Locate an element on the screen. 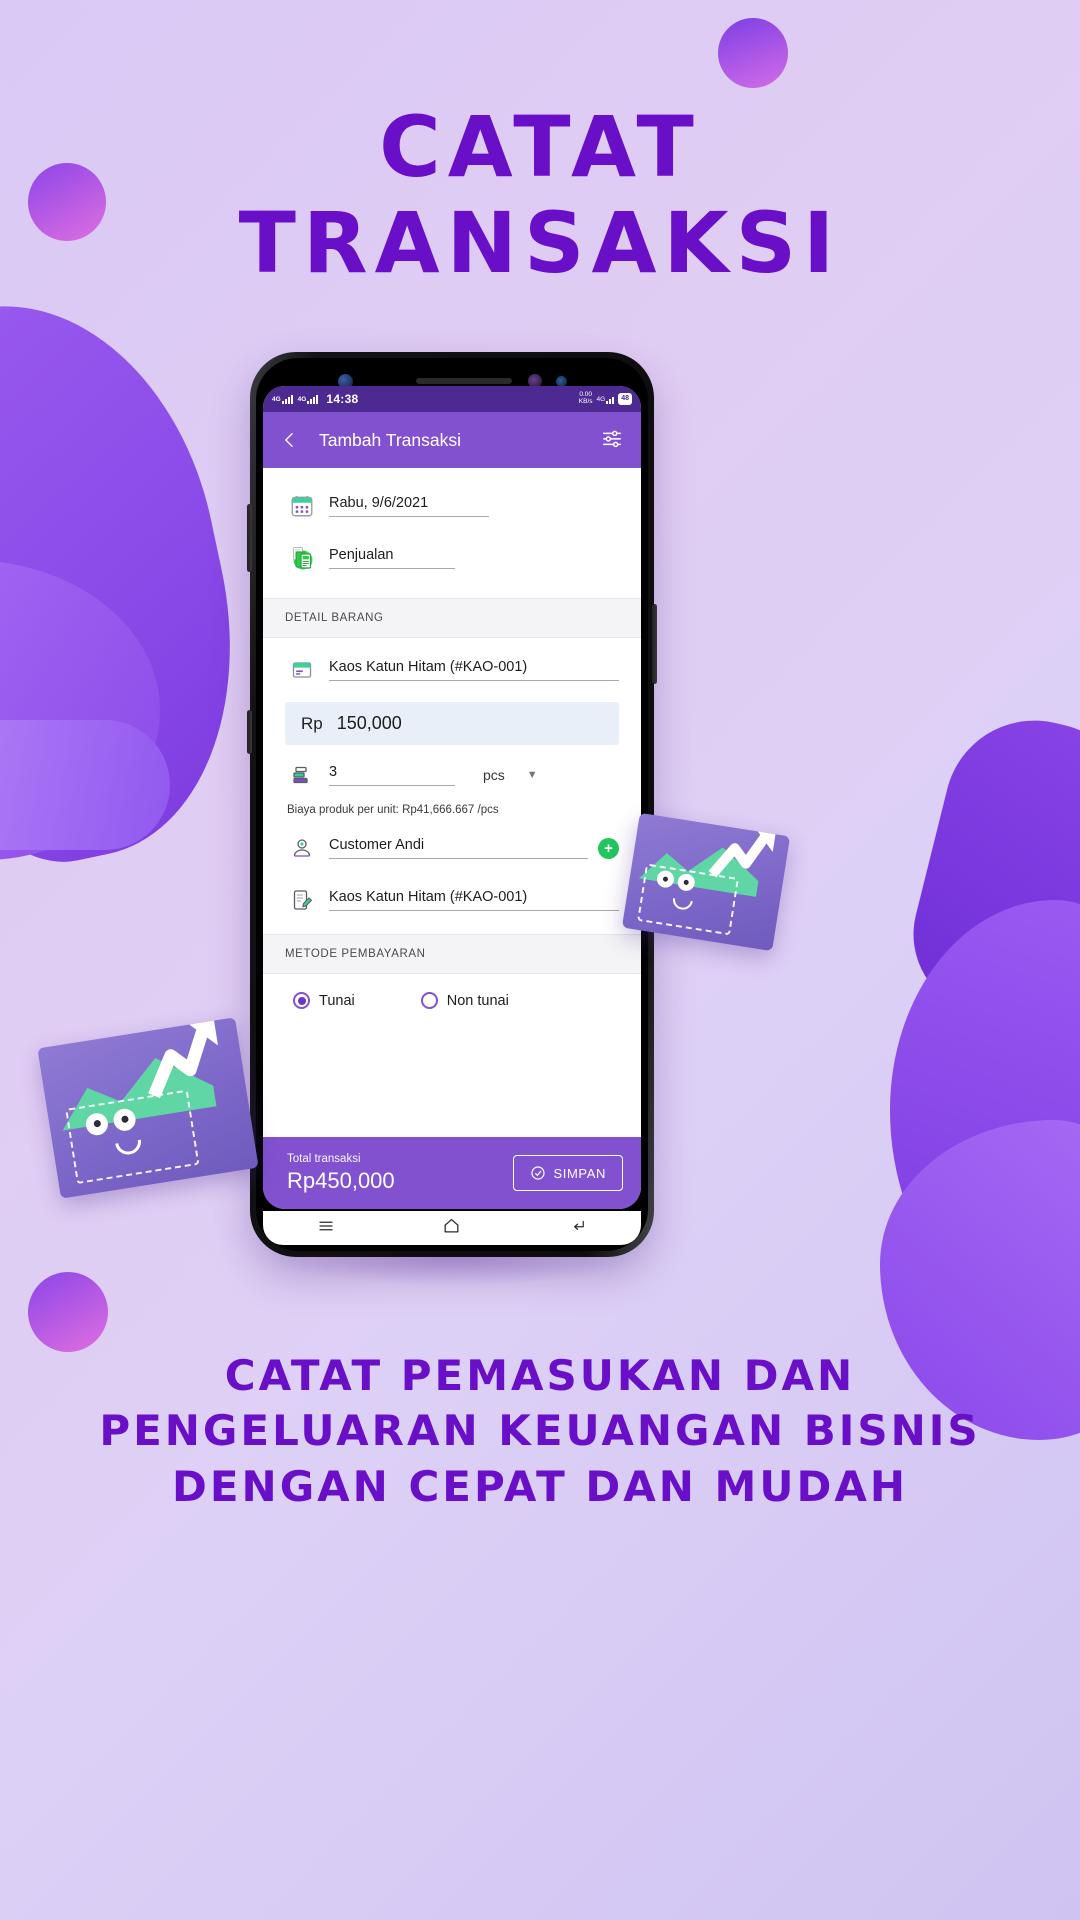  tune-sliders-icon is located at coordinates (614, 440).